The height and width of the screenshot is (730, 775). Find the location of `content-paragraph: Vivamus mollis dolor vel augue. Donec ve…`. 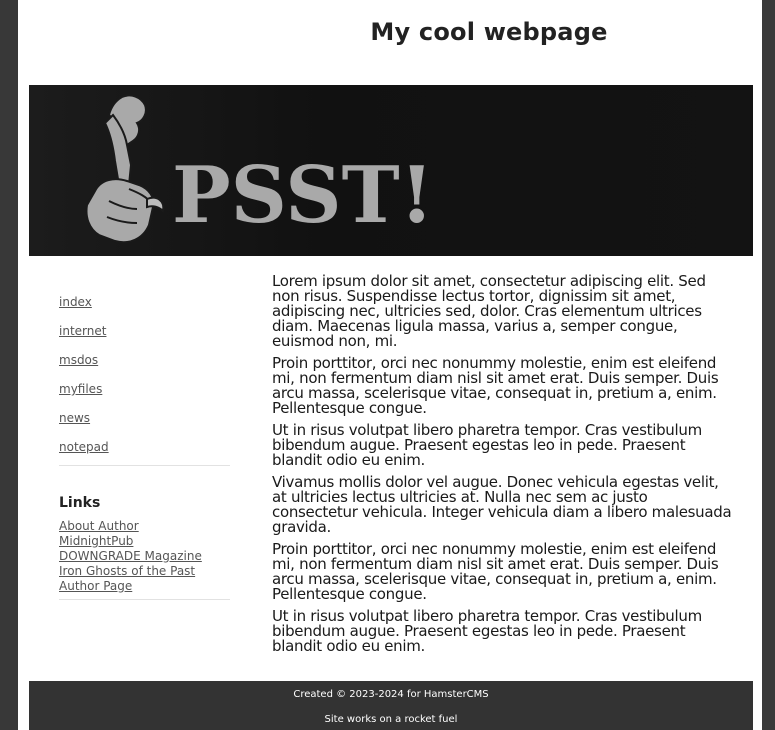

content-paragraph: Vivamus mollis dolor vel augue. Donec ve… is located at coordinates (502, 504).